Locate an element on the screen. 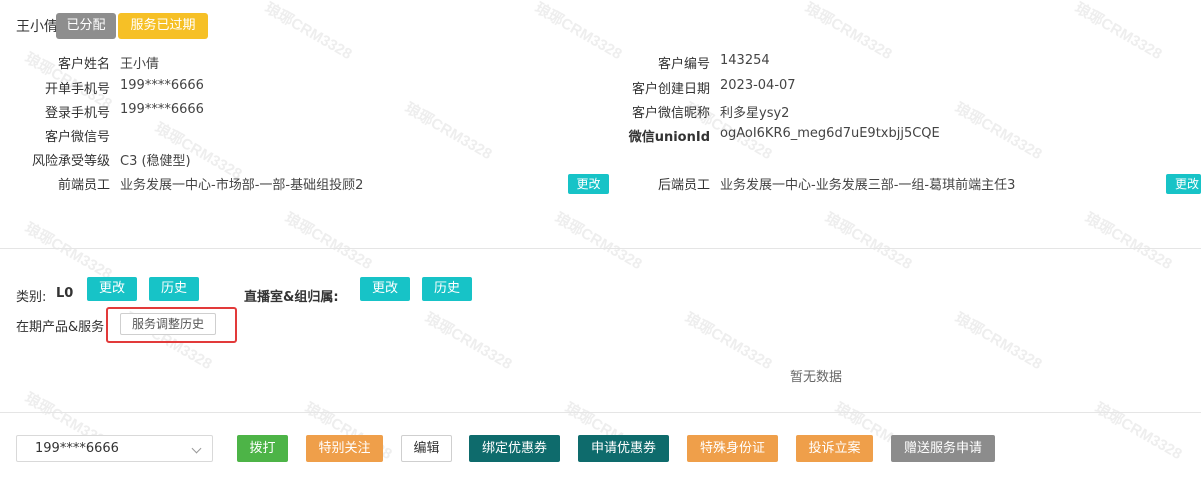  phone-select: 199****6666 is located at coordinates (114, 448).